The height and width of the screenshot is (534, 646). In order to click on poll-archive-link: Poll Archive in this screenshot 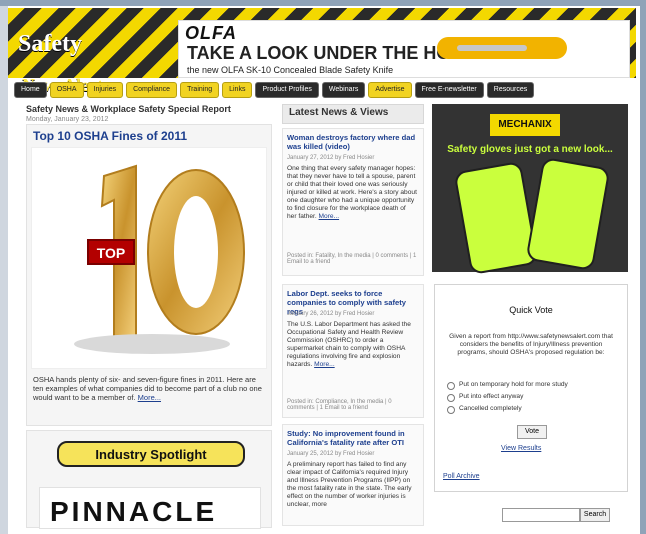, I will do `click(461, 476)`.